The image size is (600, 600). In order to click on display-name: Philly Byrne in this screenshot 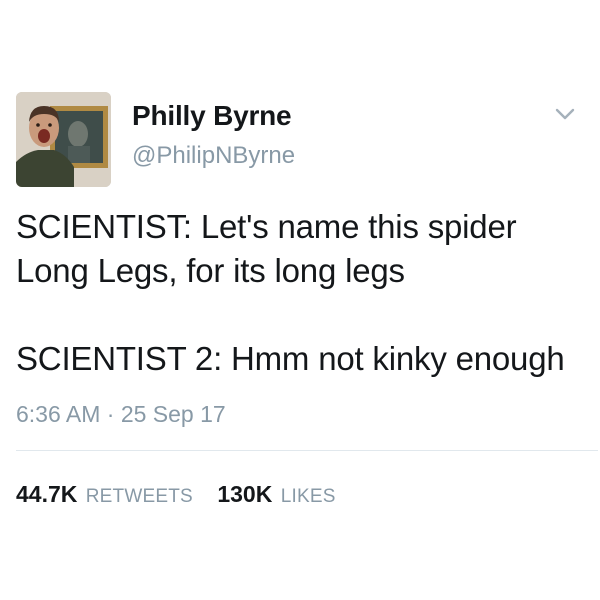, I will do `click(212, 116)`.